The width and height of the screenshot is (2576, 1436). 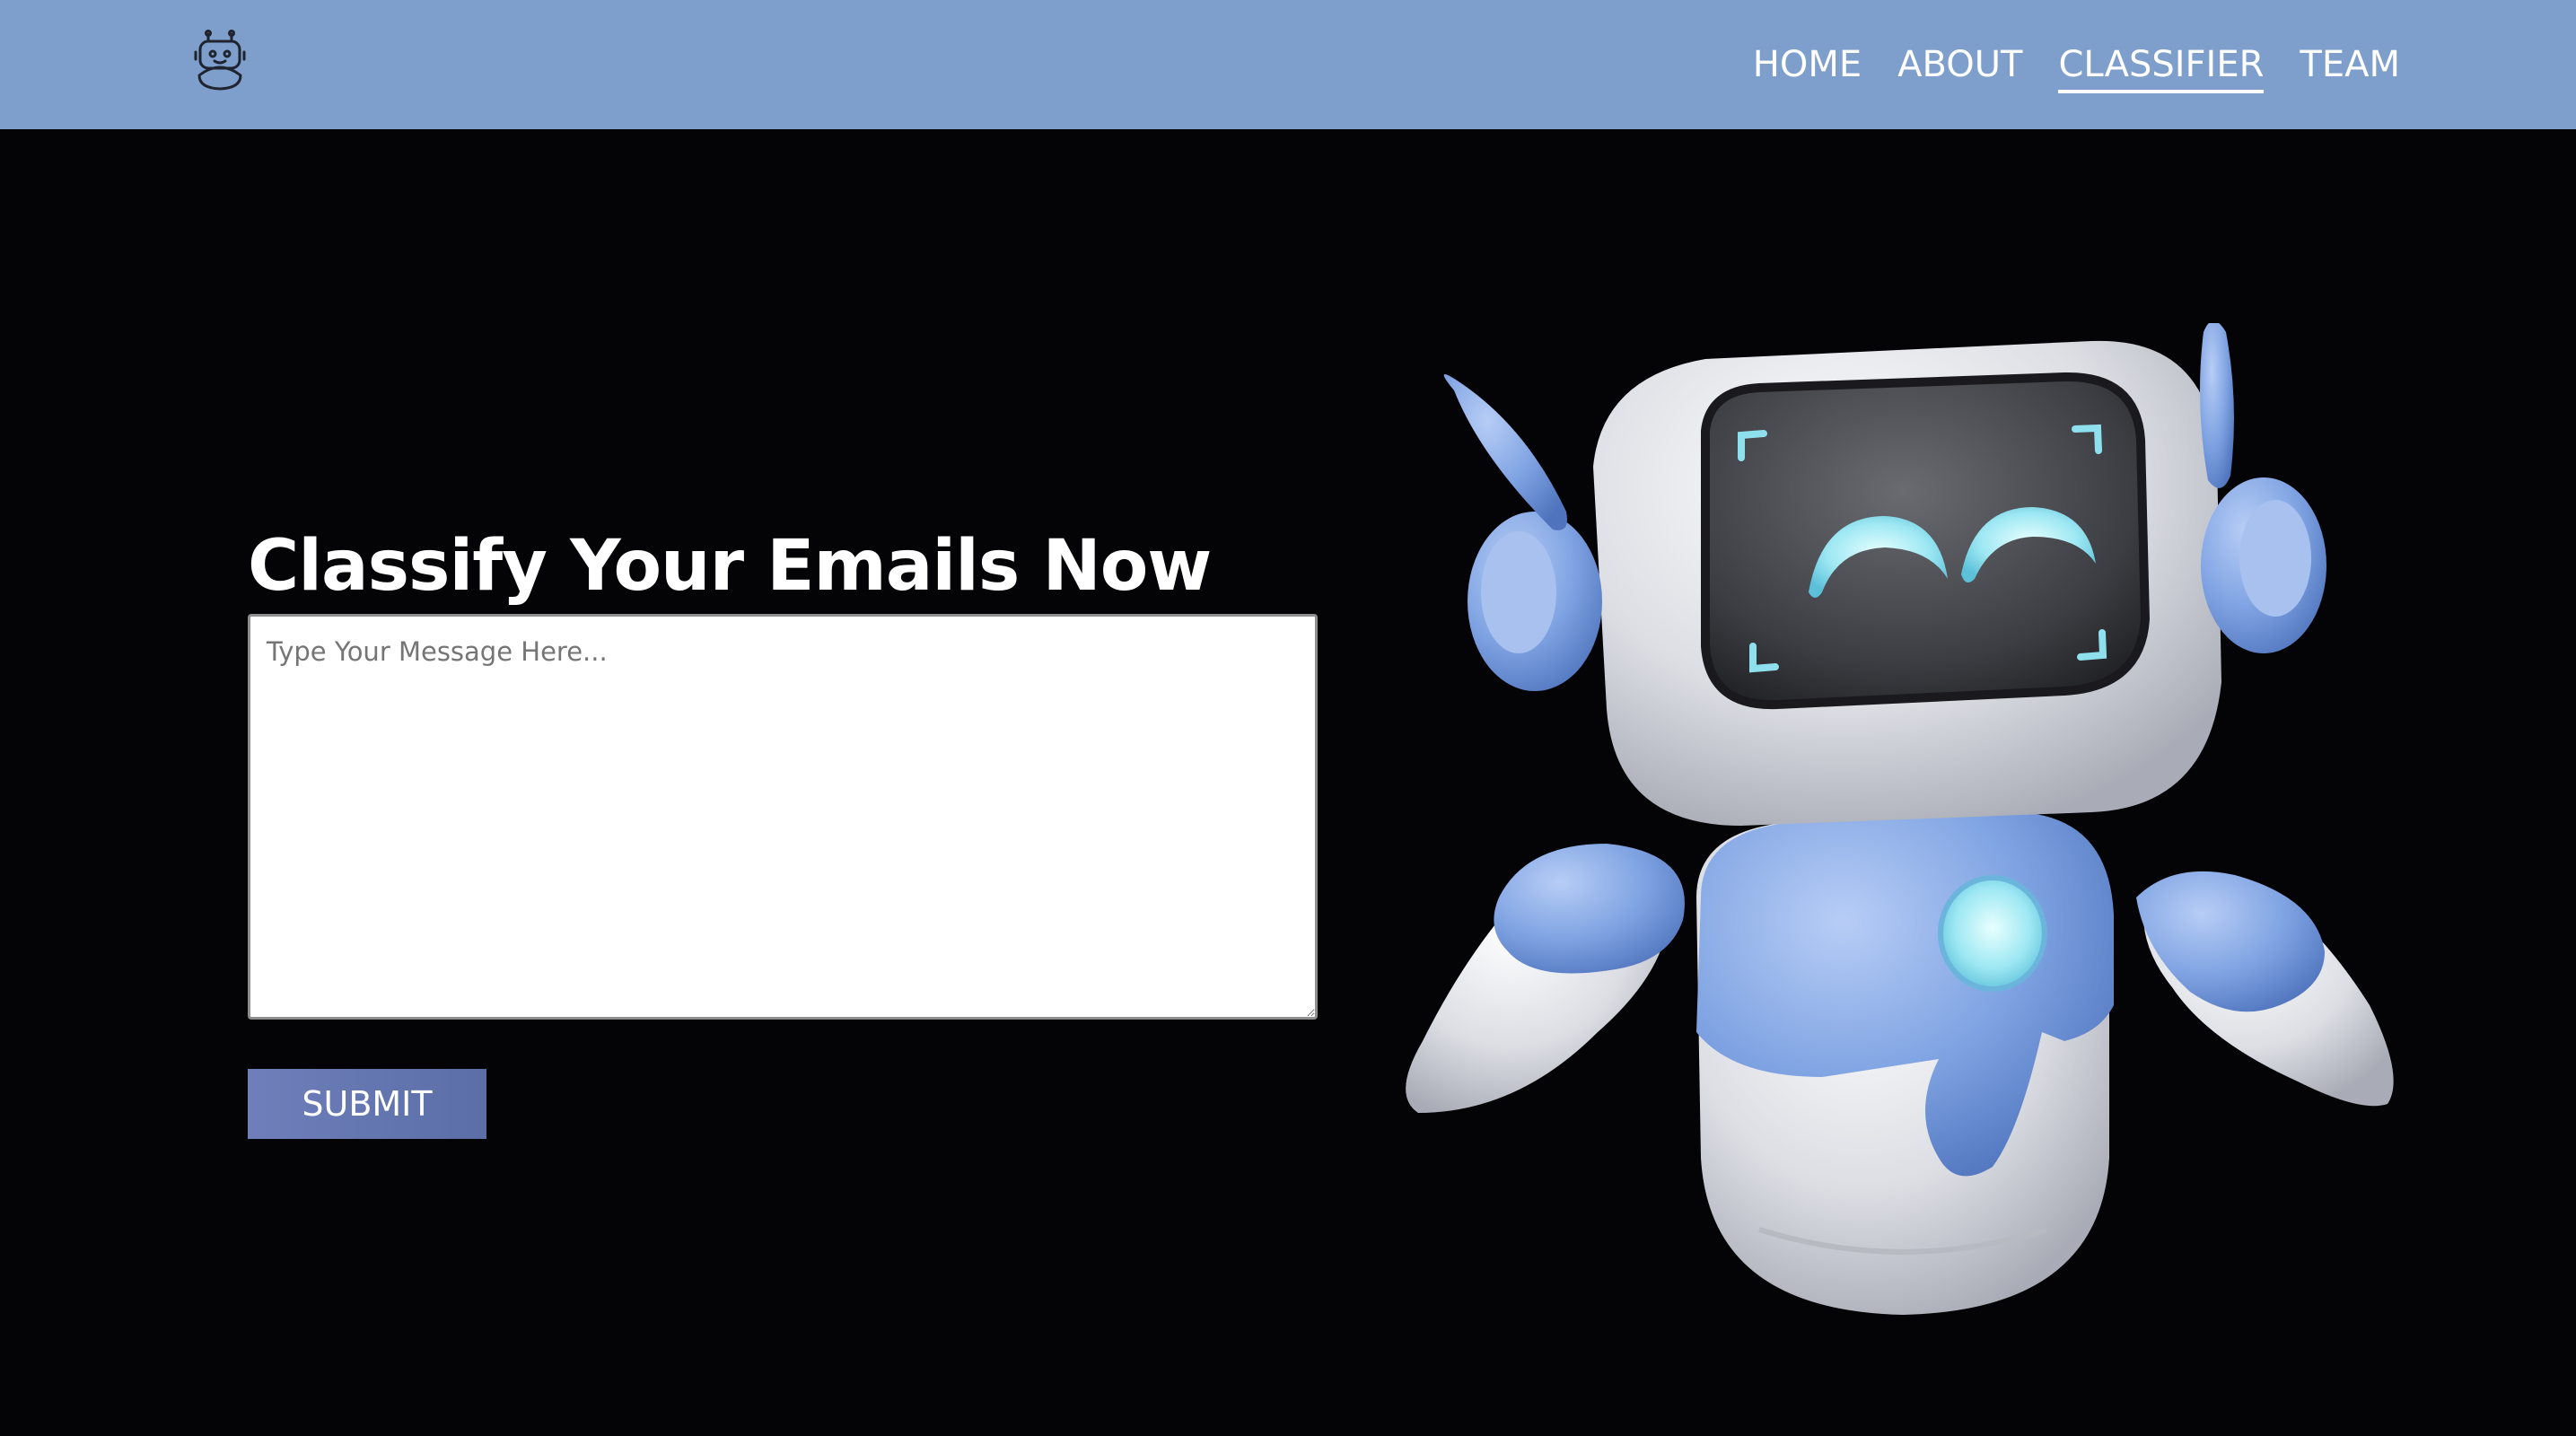 What do you see at coordinates (1807, 66) in the screenshot?
I see `nav-home-link: HOME` at bounding box center [1807, 66].